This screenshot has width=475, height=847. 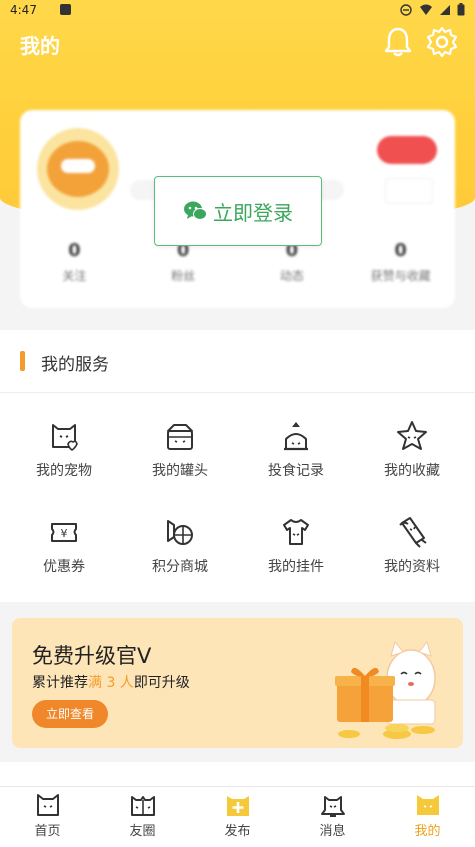 What do you see at coordinates (412, 435) in the screenshot?
I see `star-icon` at bounding box center [412, 435].